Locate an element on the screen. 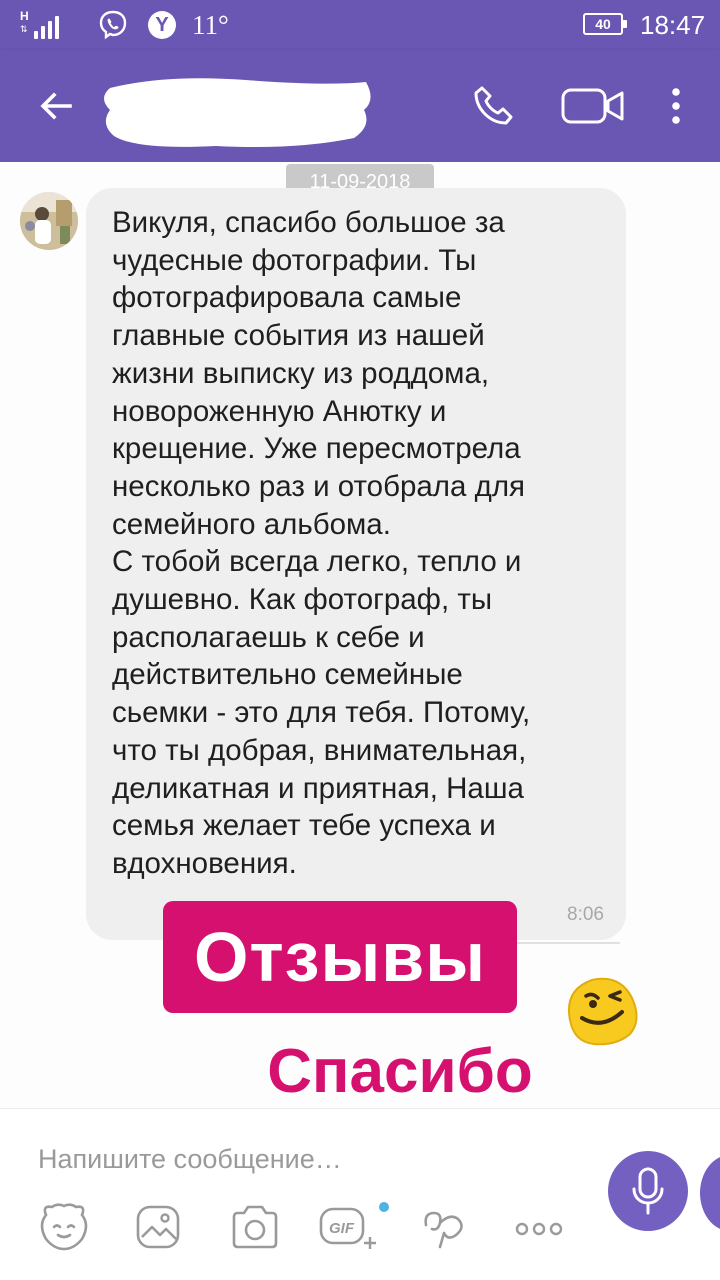 Image resolution: width=720 pixels, height=1280 pixels. contact-name-redacted is located at coordinates (240, 112).